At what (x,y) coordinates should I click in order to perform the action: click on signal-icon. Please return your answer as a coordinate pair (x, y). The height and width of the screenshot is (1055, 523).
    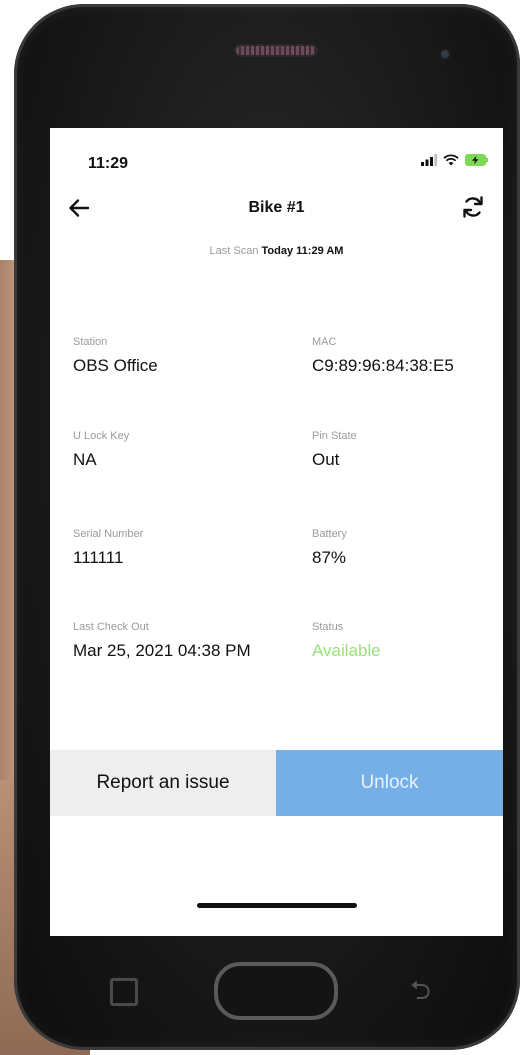
    Looking at the image, I should click on (429, 160).